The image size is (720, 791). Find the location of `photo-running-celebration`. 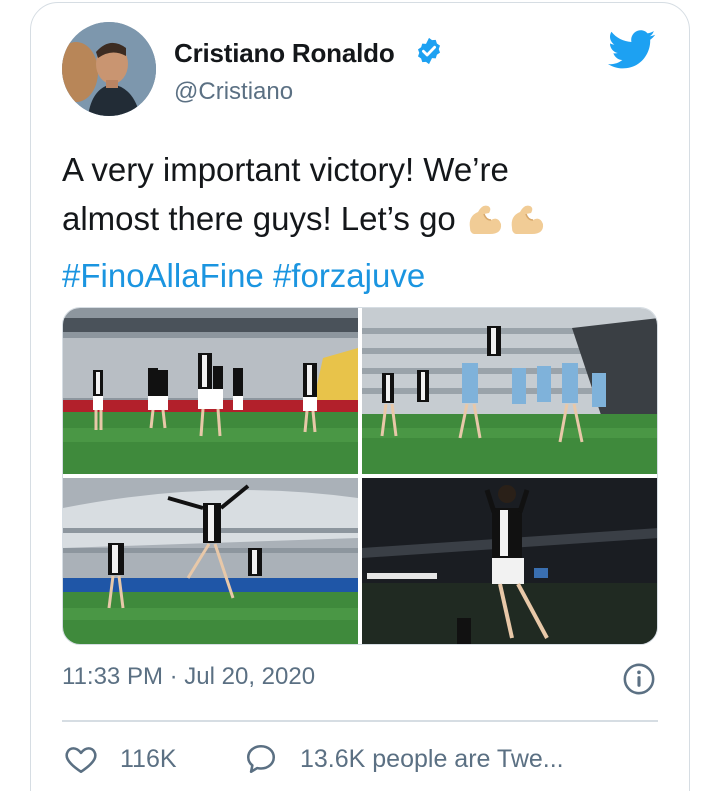

photo-running-celebration is located at coordinates (210, 561).